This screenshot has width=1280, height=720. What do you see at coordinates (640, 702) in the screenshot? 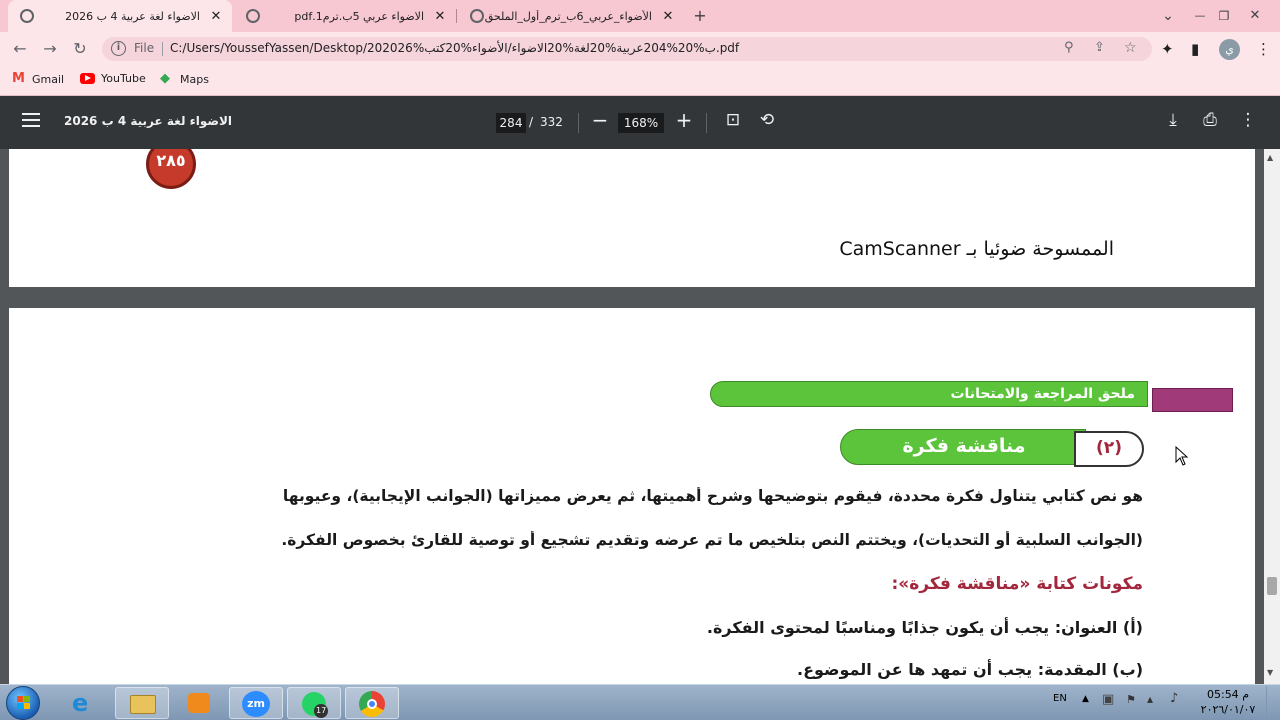
I see `windows-taskbar: e zm 17 EN ▲ ▣ ⚑ ▴ ♪` at bounding box center [640, 702].